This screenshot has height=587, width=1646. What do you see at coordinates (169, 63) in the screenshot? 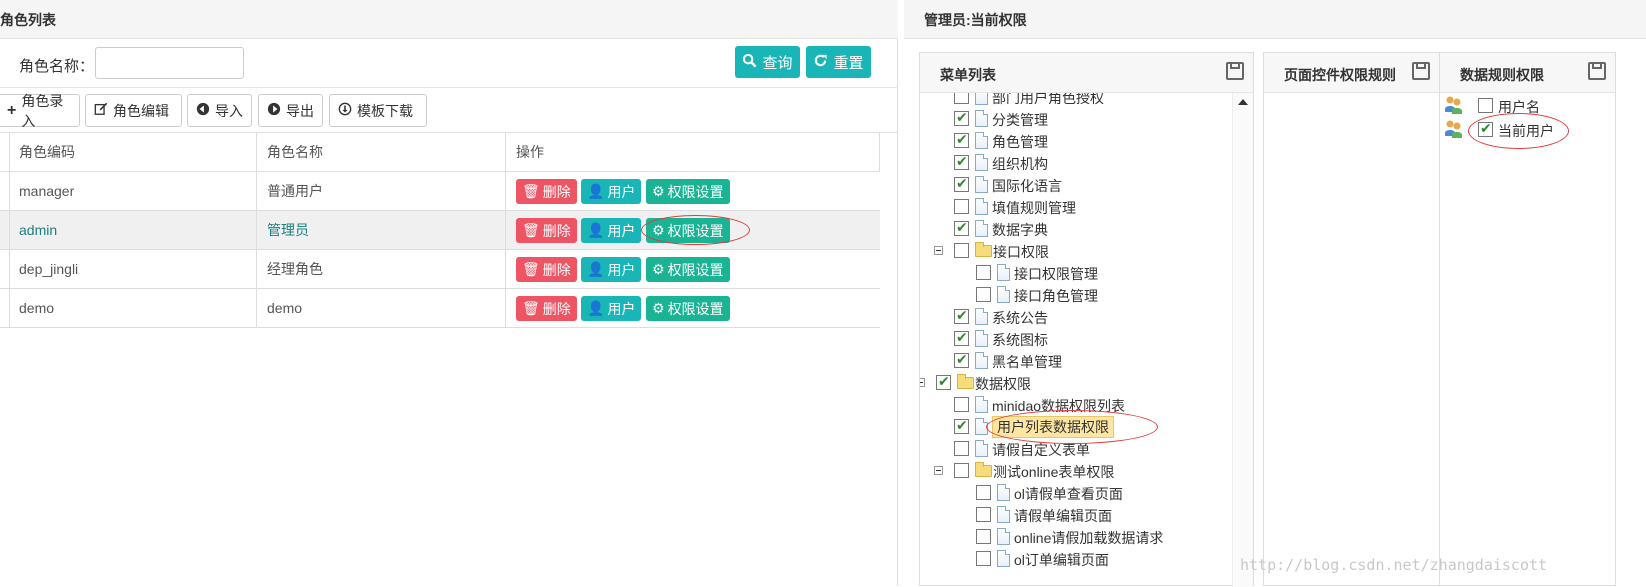
I see `role-name-search-input` at bounding box center [169, 63].